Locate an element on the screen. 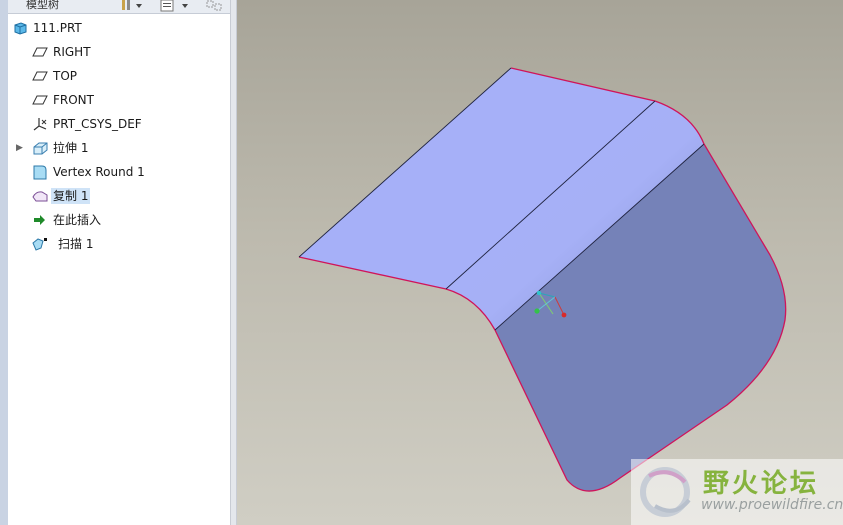  panel-splitter is located at coordinates (233, 262).